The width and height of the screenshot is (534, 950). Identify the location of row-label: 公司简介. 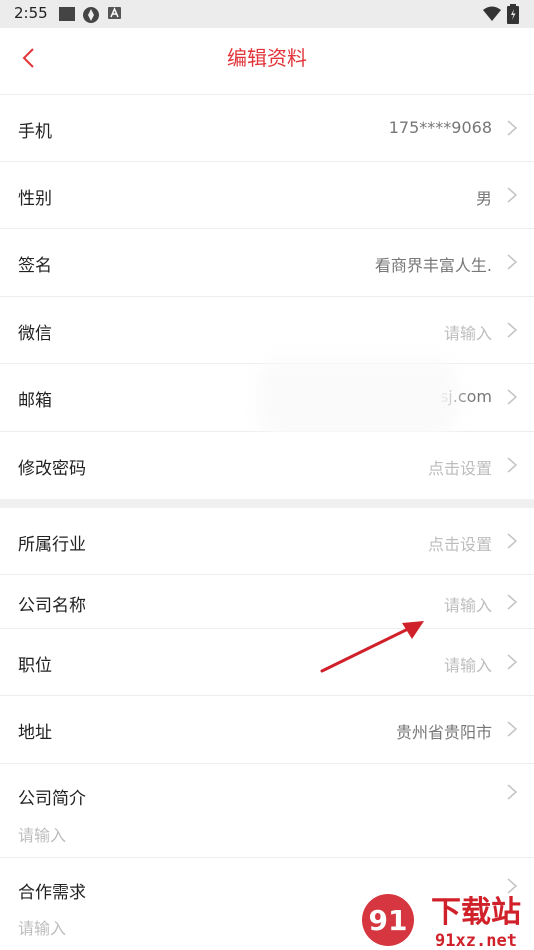
(52, 799).